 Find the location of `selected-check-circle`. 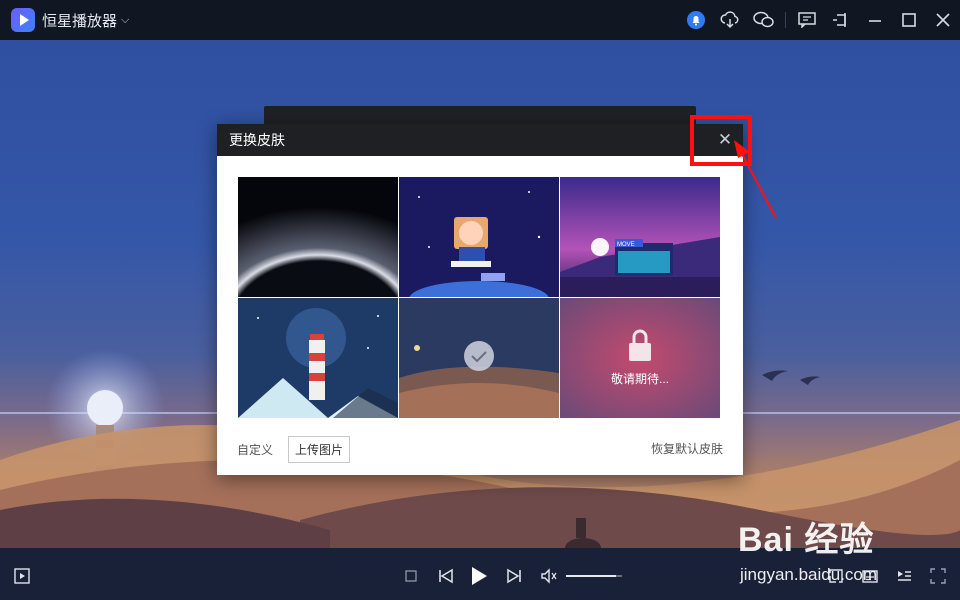

selected-check-circle is located at coordinates (479, 356).